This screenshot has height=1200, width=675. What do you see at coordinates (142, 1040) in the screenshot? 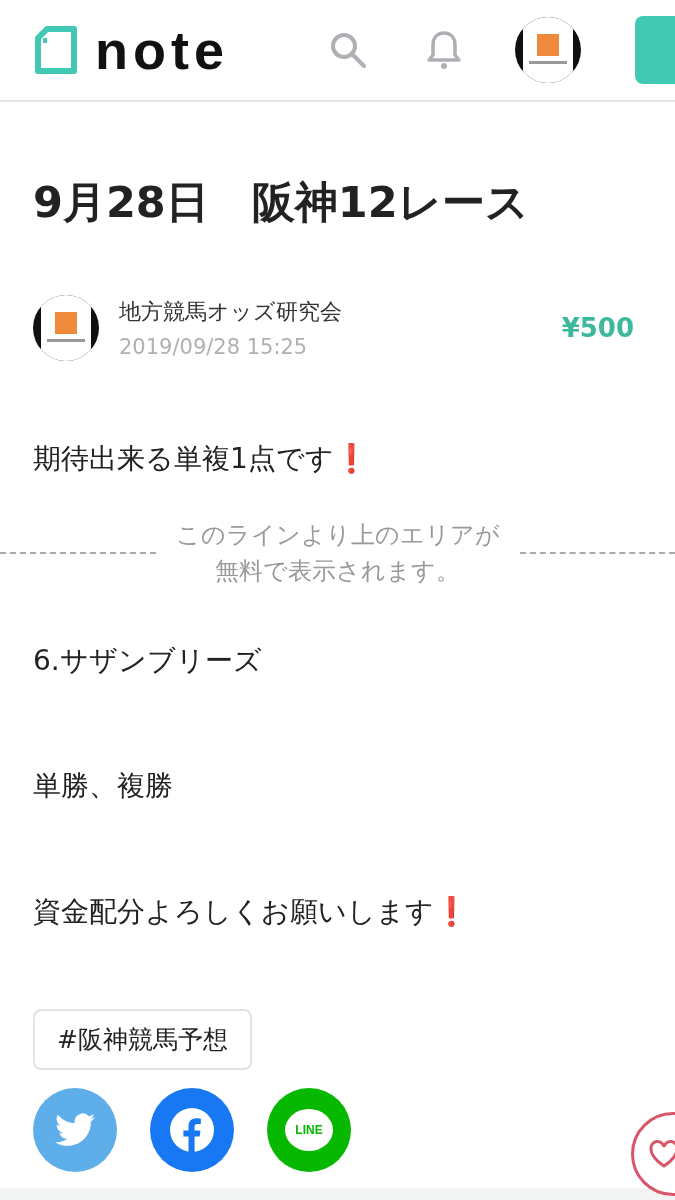
I see `hashtag: #阪神競馬予想` at bounding box center [142, 1040].